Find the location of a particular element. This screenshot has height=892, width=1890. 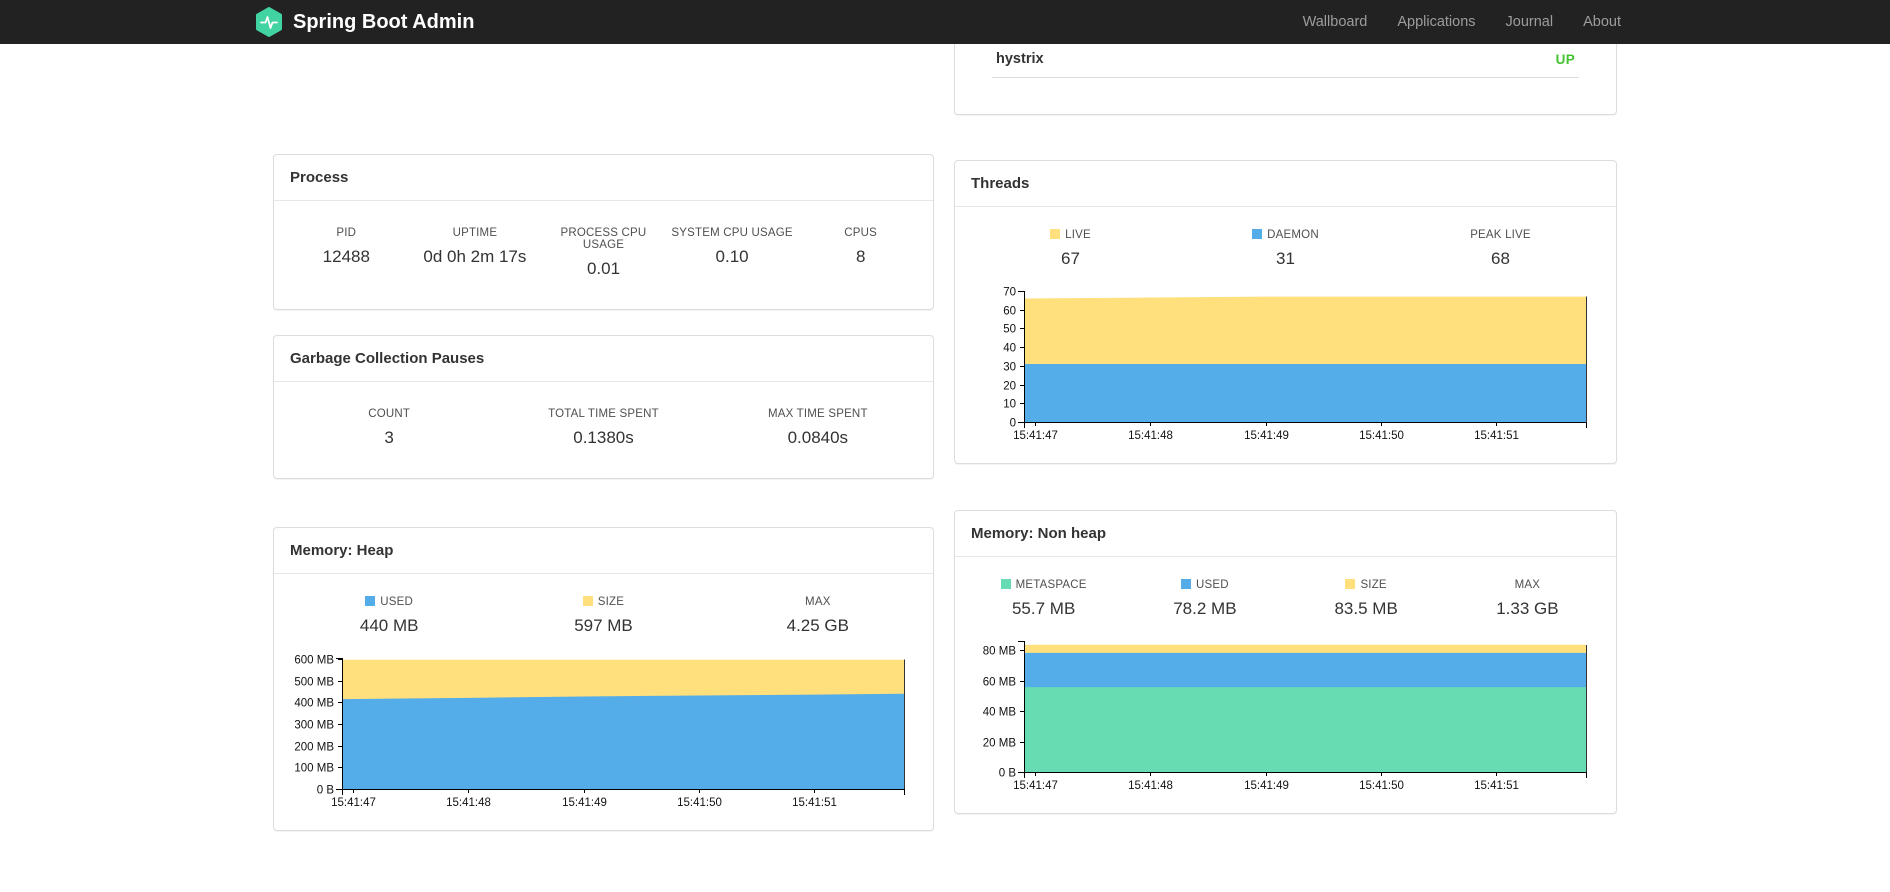

nonheap-card-title: Memory: Non heap is located at coordinates (1285, 534).